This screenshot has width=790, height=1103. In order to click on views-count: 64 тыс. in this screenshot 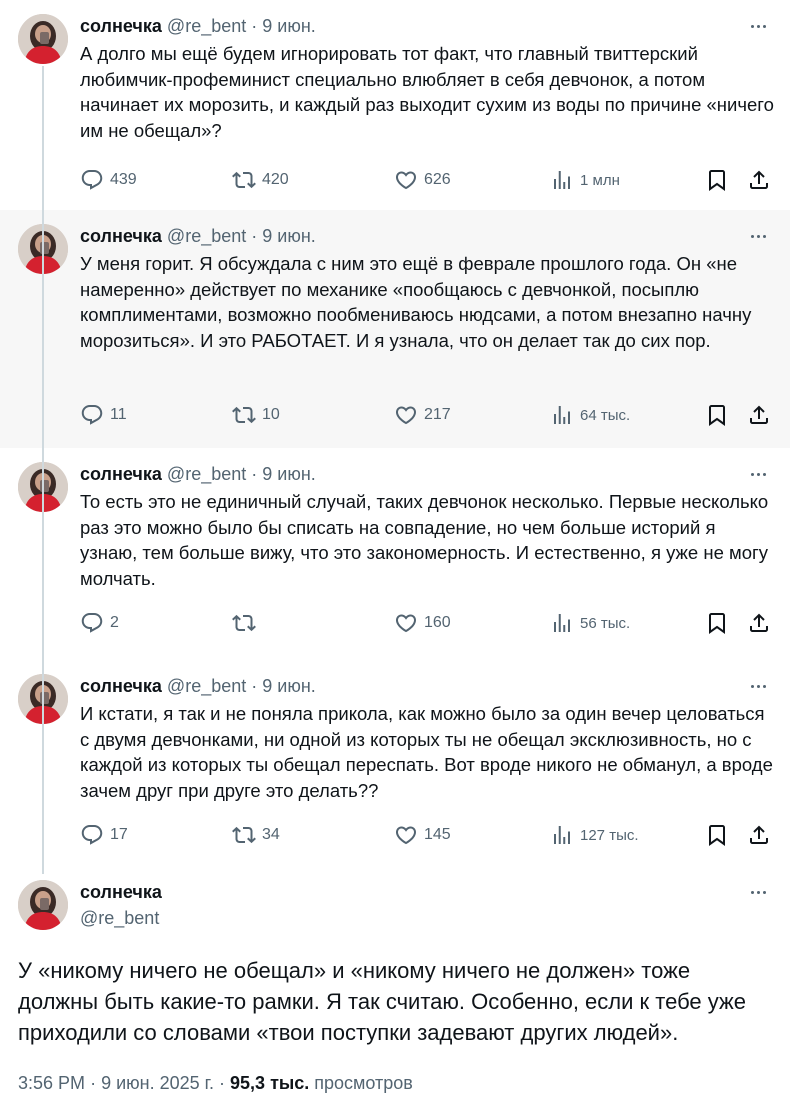, I will do `click(605, 415)`.